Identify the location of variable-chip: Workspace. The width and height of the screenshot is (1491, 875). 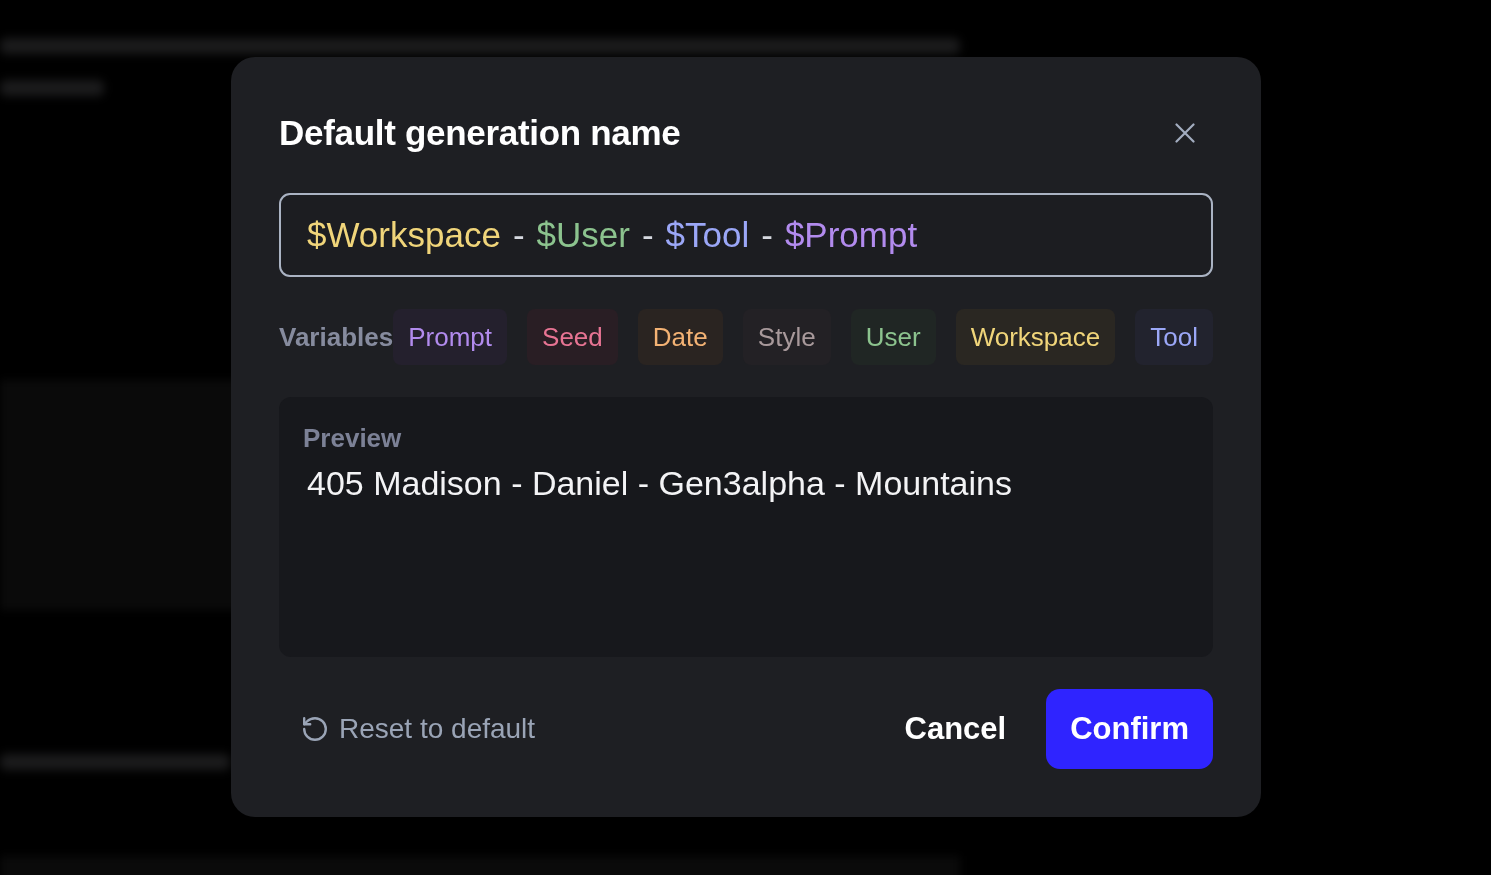
(1035, 337).